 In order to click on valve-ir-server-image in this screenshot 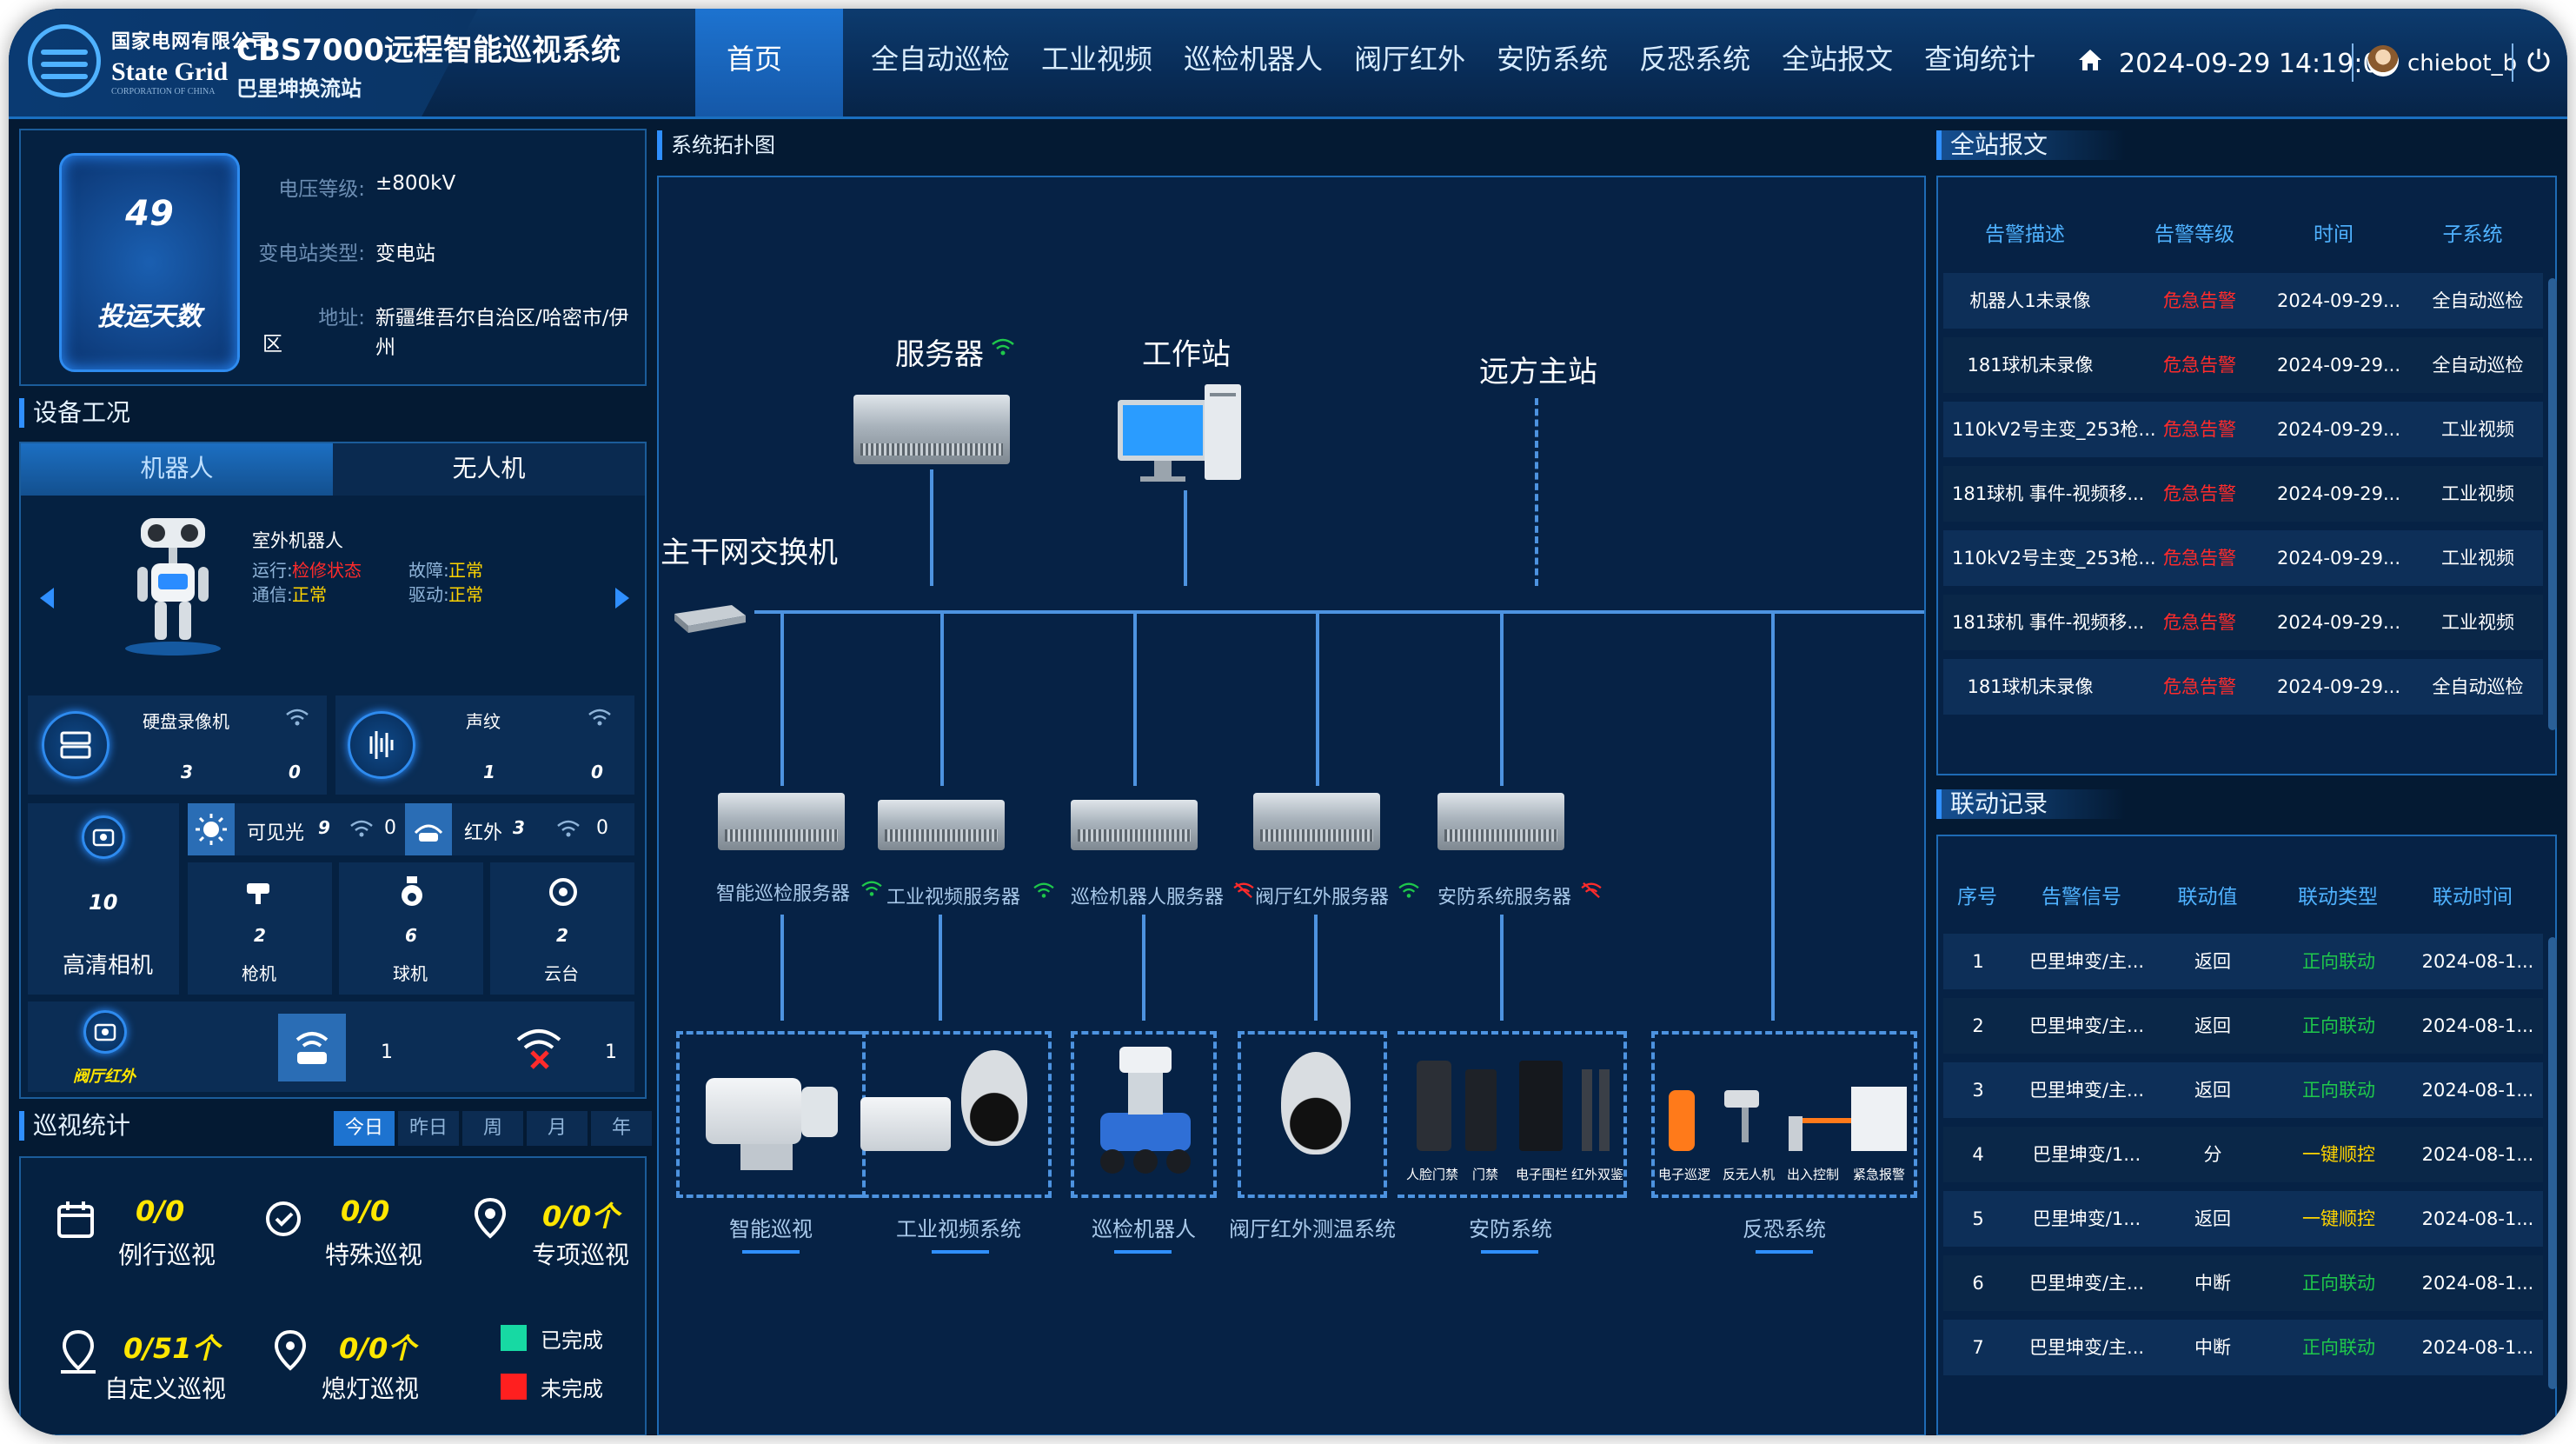, I will do `click(1316, 821)`.